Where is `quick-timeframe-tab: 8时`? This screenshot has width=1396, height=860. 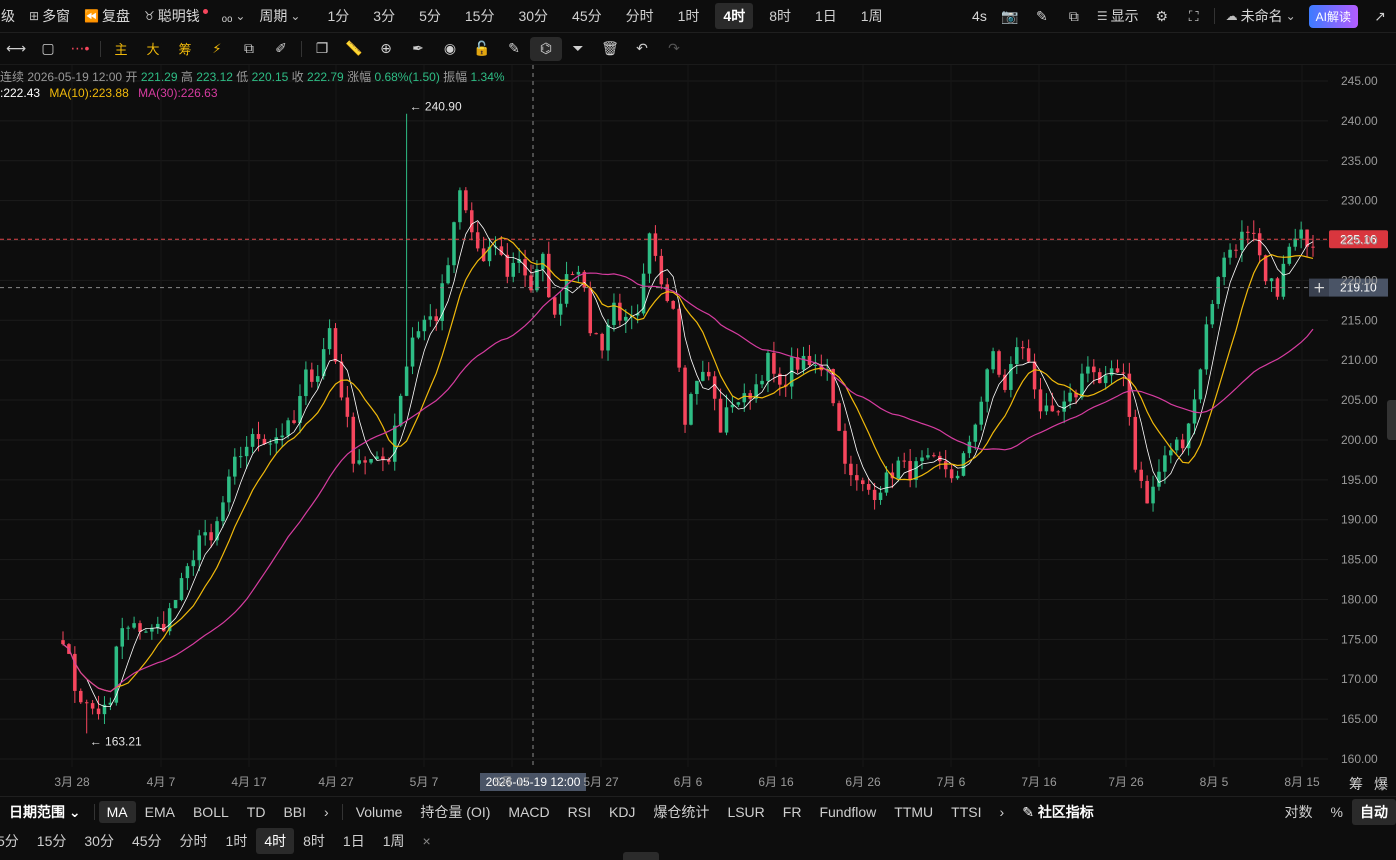
quick-timeframe-tab: 8时 is located at coordinates (314, 841).